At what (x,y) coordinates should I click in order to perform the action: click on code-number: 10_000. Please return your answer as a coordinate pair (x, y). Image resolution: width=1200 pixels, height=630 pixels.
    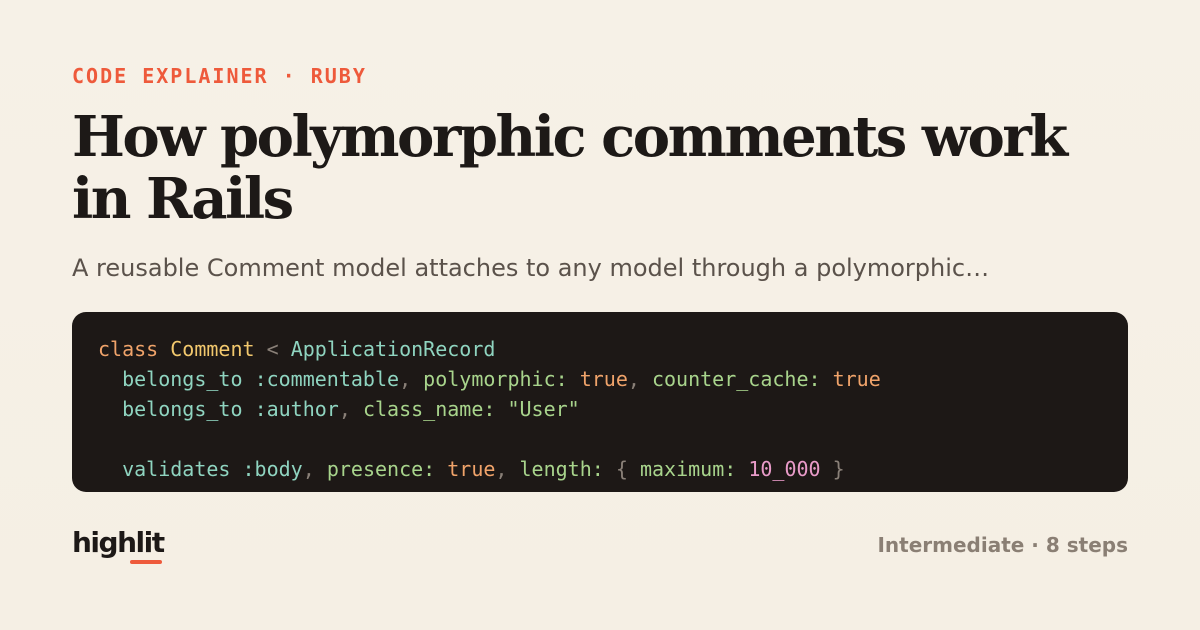
    Looking at the image, I should click on (784, 469).